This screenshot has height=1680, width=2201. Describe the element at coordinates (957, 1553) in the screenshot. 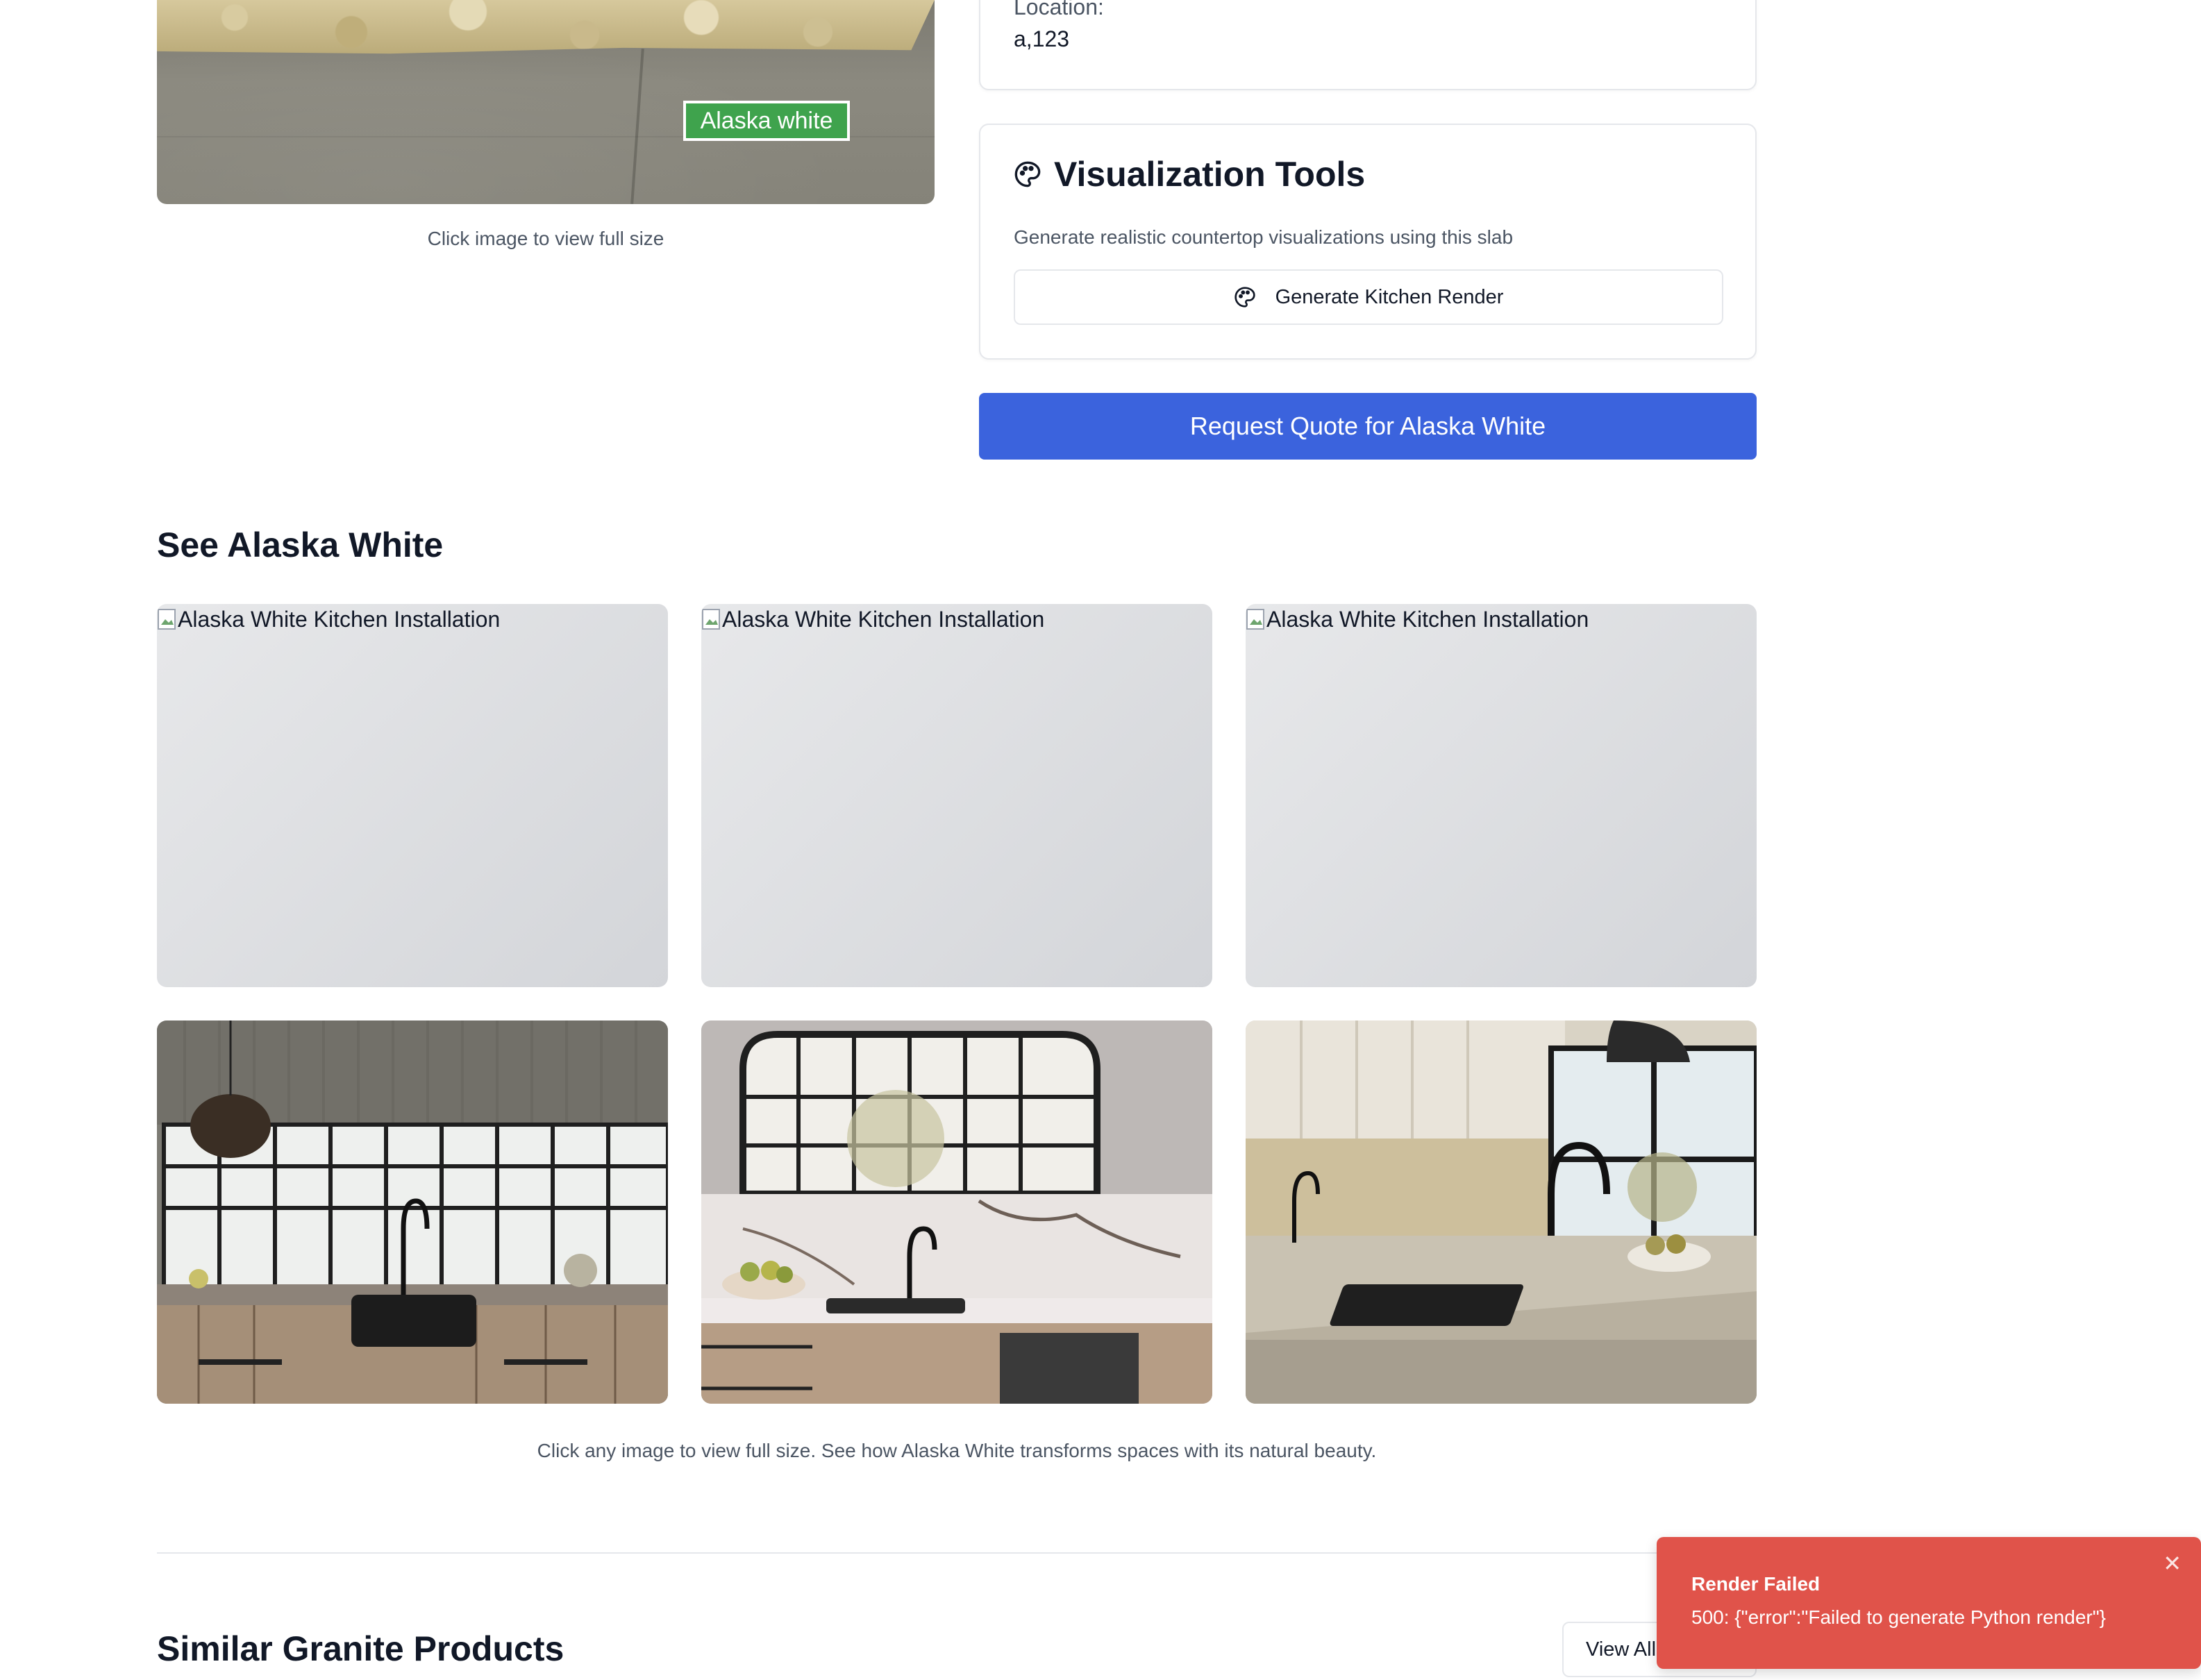

I see `section-divider` at that location.